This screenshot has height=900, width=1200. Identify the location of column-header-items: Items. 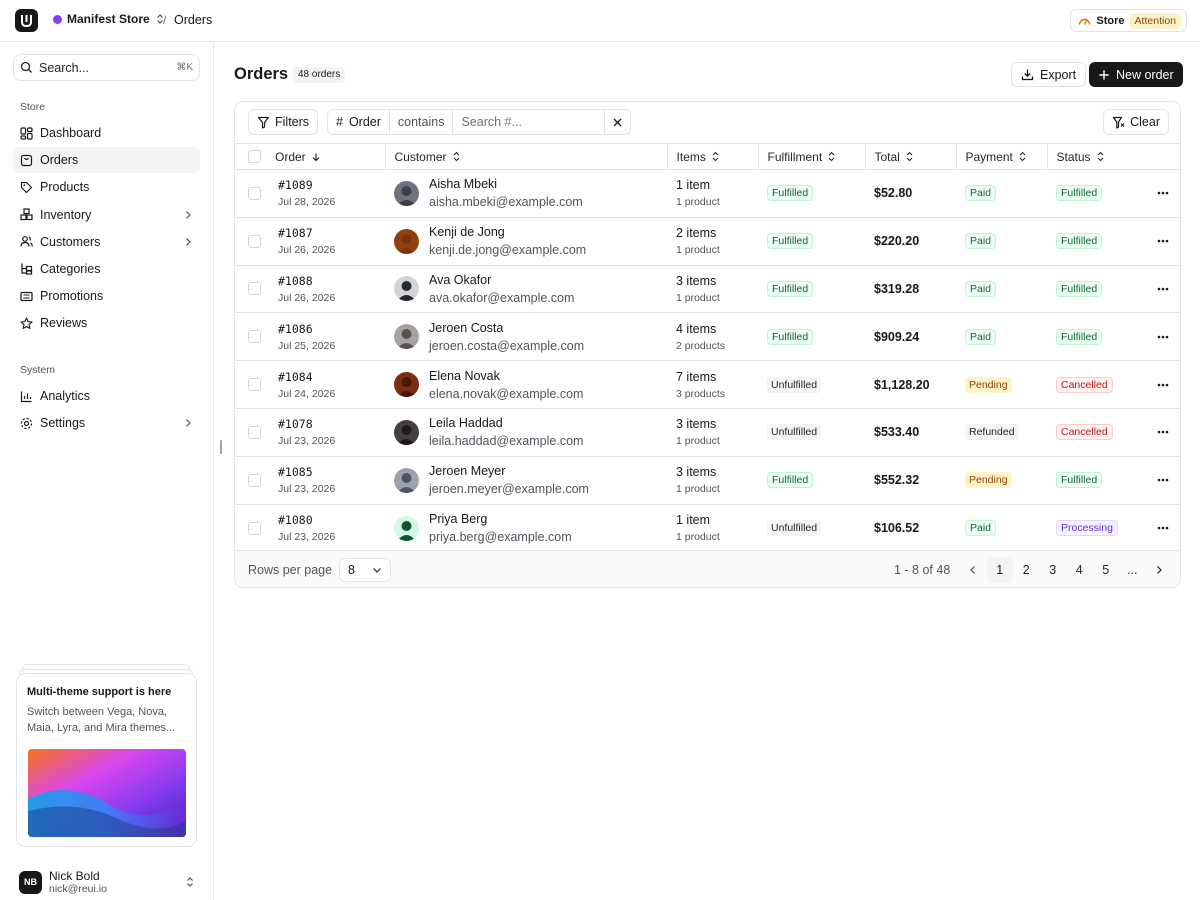
(712, 156).